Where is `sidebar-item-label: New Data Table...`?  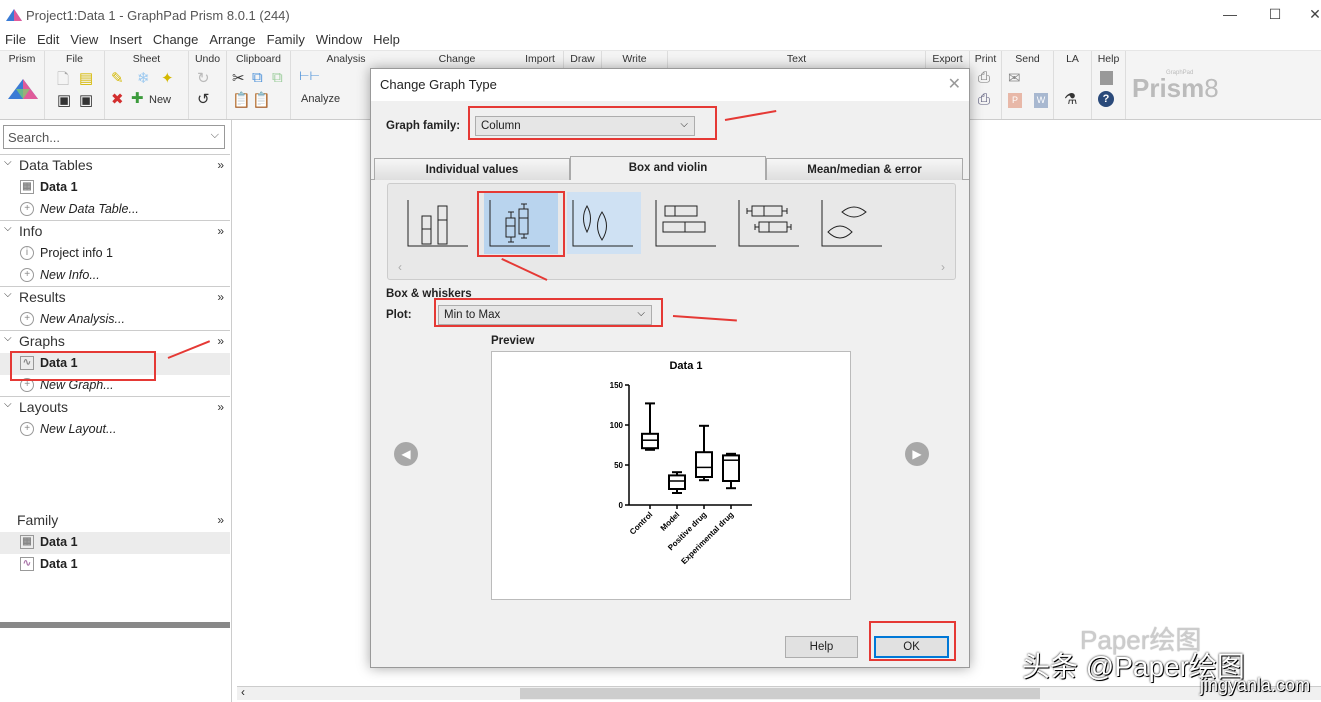 sidebar-item-label: New Data Table... is located at coordinates (89, 209).